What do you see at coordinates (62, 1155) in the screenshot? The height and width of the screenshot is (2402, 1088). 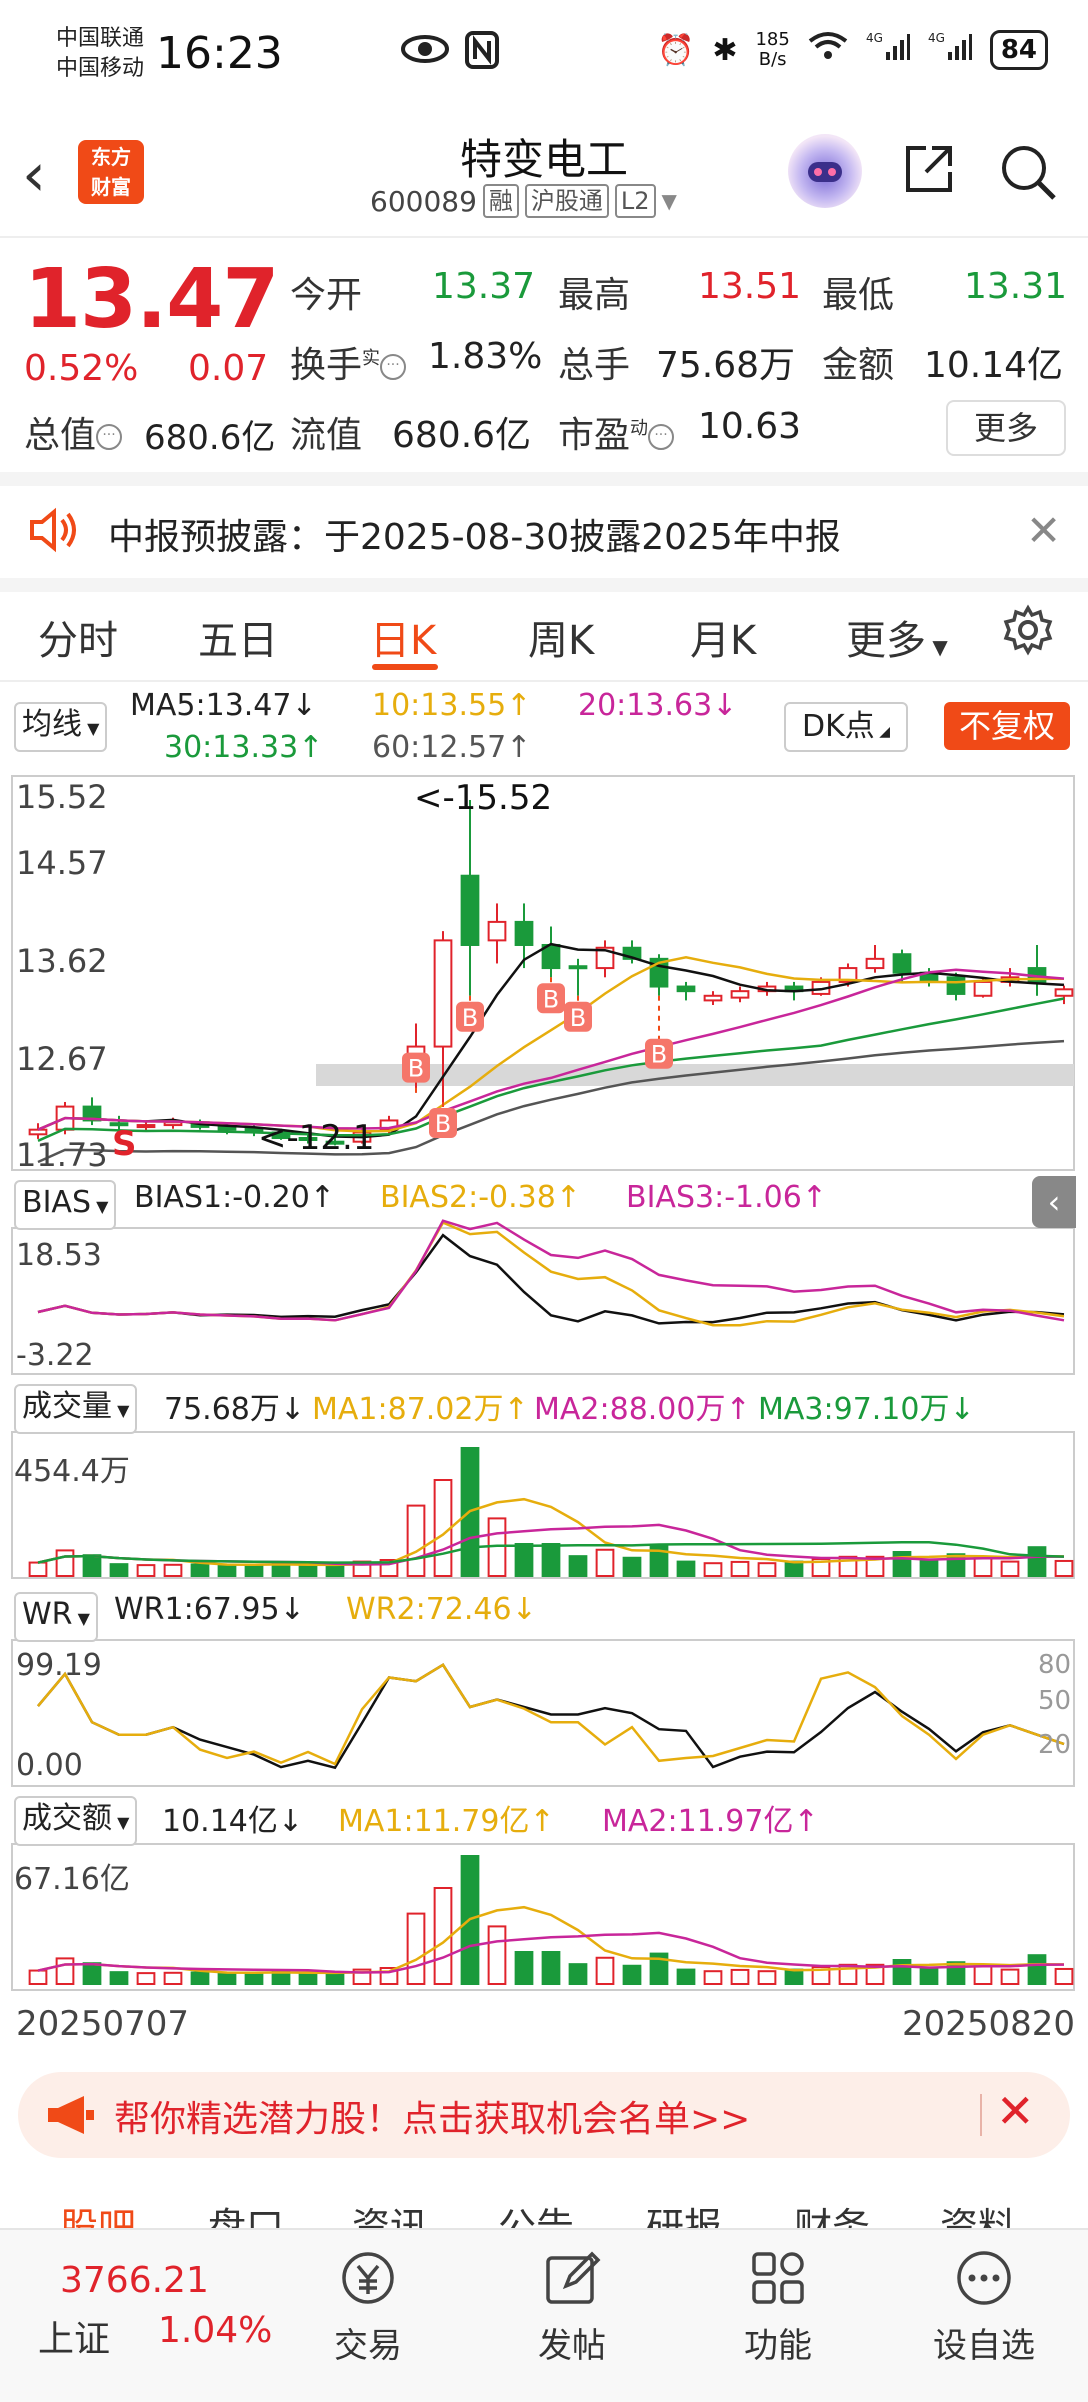 I see `y-axis-bottom: 11.73` at bounding box center [62, 1155].